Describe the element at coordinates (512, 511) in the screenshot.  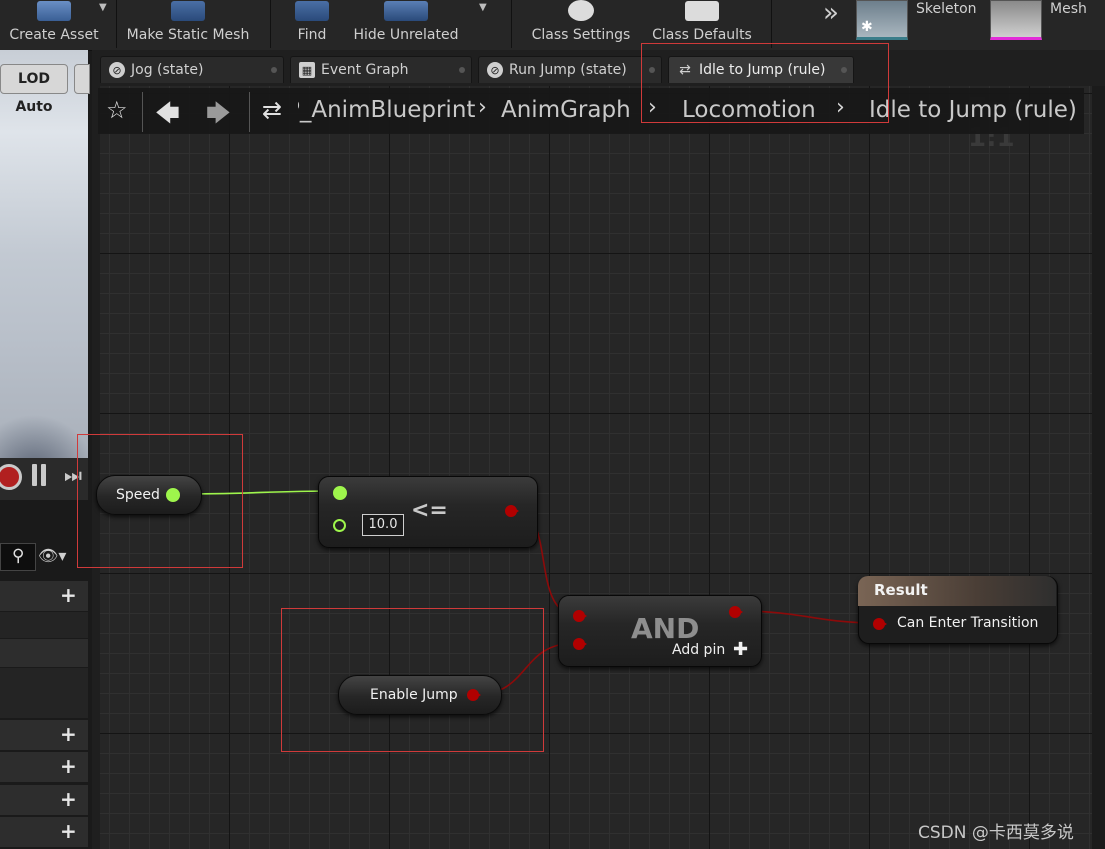
I see `compare-output-pin` at that location.